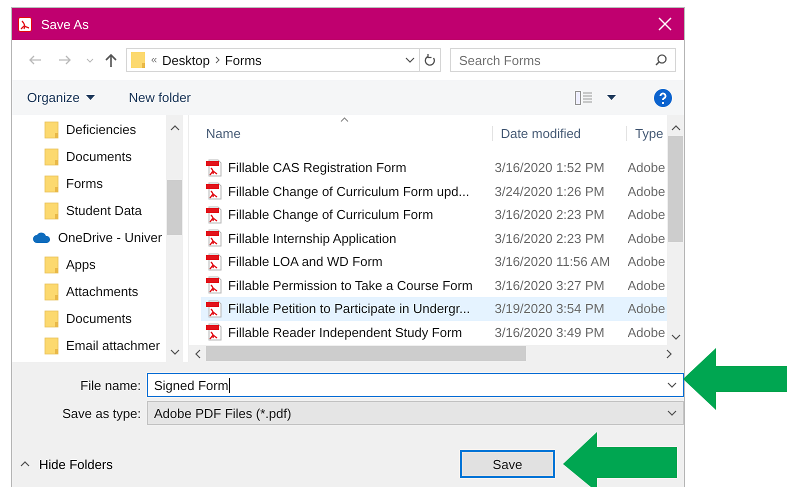  Describe the element at coordinates (331, 214) in the screenshot. I see `file-name: Fillable Change of Curriculum Form` at that location.